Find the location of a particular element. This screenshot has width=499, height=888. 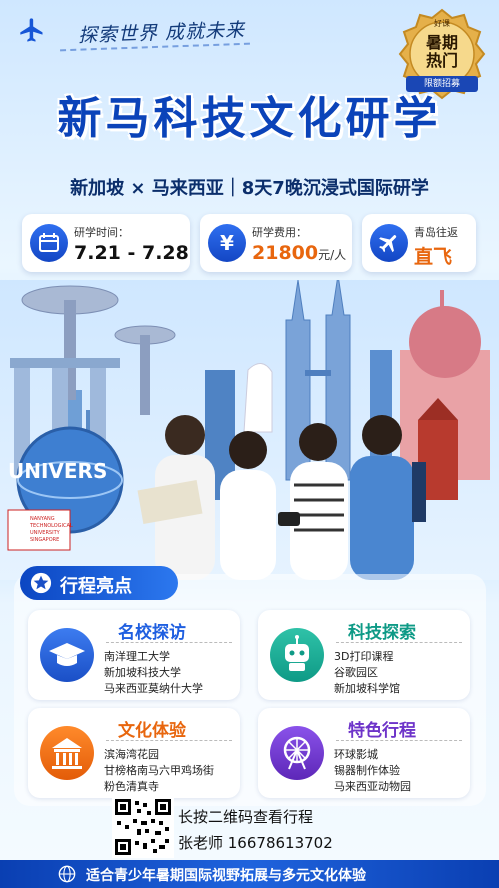

feature-item: 锡器制作体验 is located at coordinates (367, 770).